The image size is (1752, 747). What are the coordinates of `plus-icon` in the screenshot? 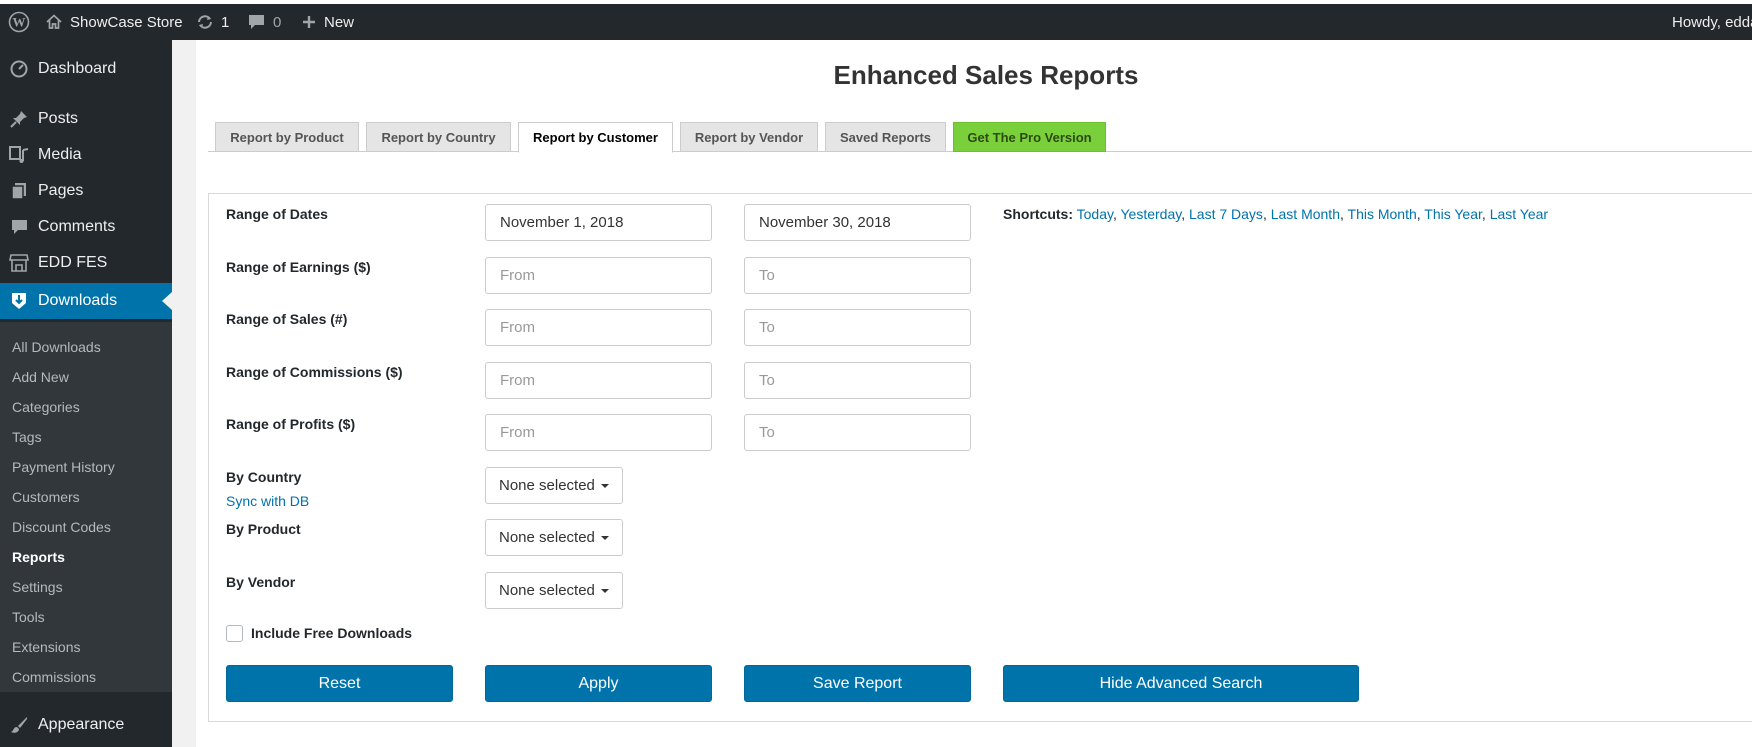 It's located at (309, 22).